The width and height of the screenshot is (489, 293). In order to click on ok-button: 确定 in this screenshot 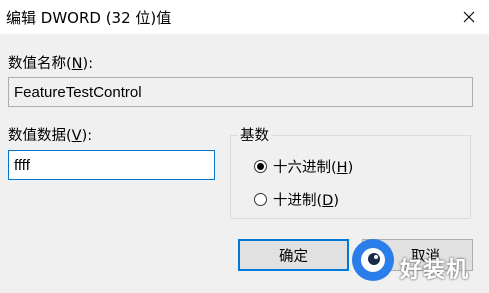, I will do `click(293, 255)`.